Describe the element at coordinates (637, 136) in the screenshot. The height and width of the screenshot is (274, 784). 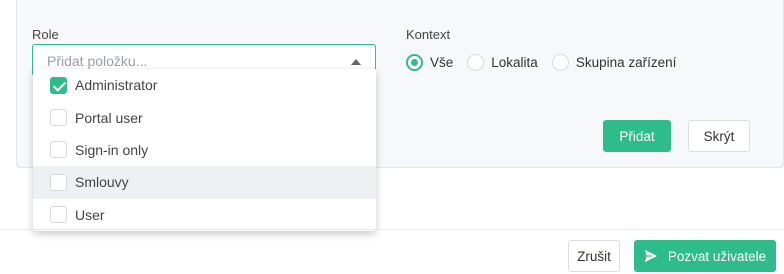
I see `add-button: Přidat` at that location.